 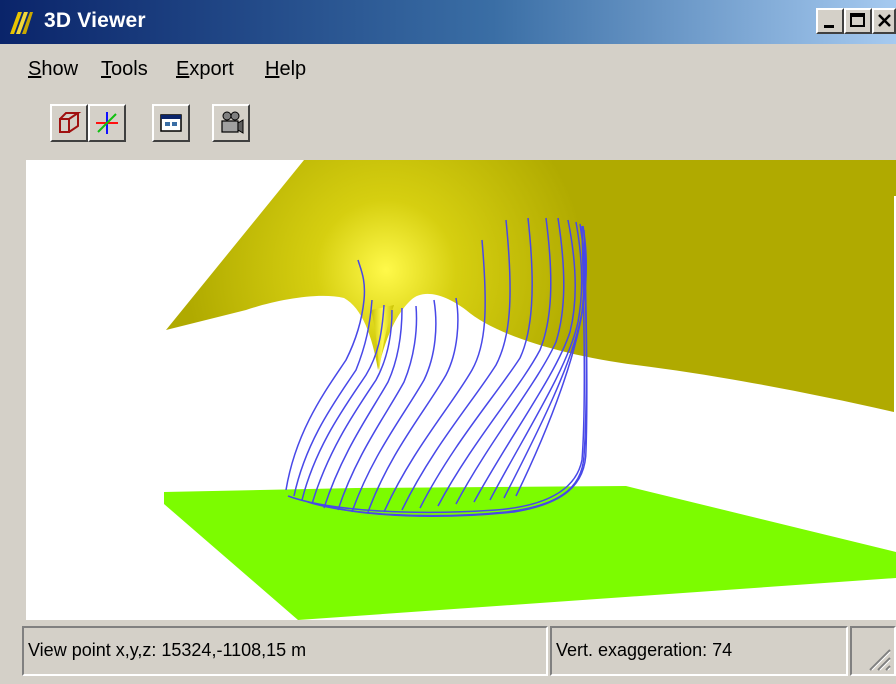 I want to click on app-icon, so click(x=21, y=23).